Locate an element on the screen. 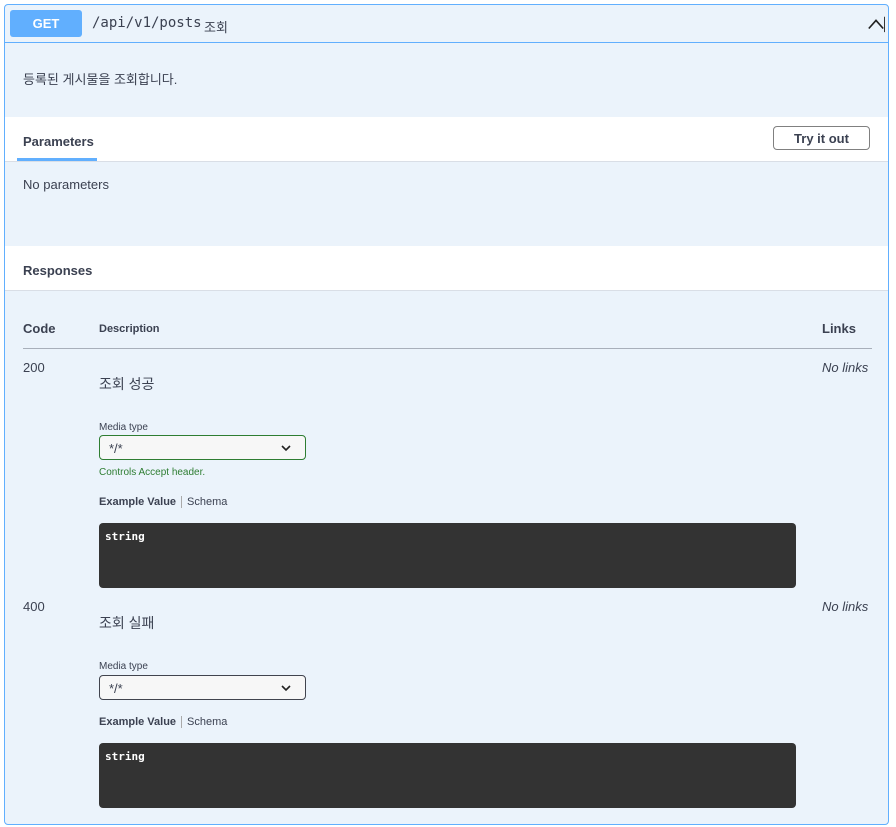 The height and width of the screenshot is (827, 896). column-header-description: Description is located at coordinates (129, 329).